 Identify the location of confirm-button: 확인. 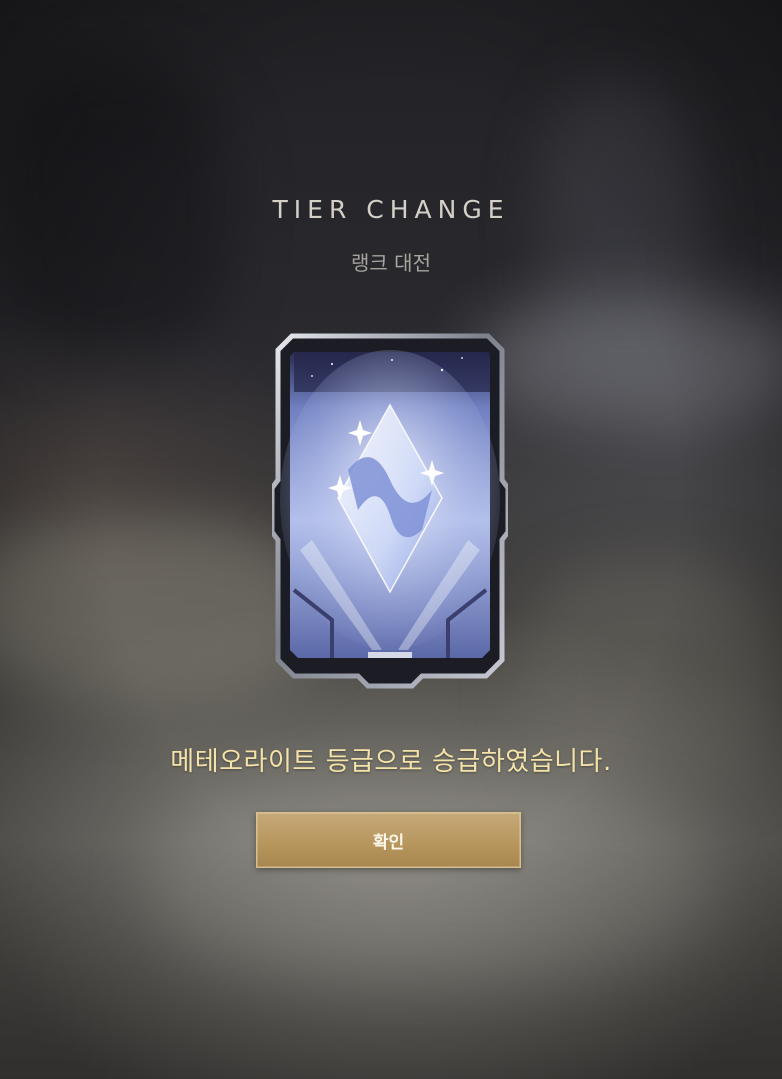
(388, 840).